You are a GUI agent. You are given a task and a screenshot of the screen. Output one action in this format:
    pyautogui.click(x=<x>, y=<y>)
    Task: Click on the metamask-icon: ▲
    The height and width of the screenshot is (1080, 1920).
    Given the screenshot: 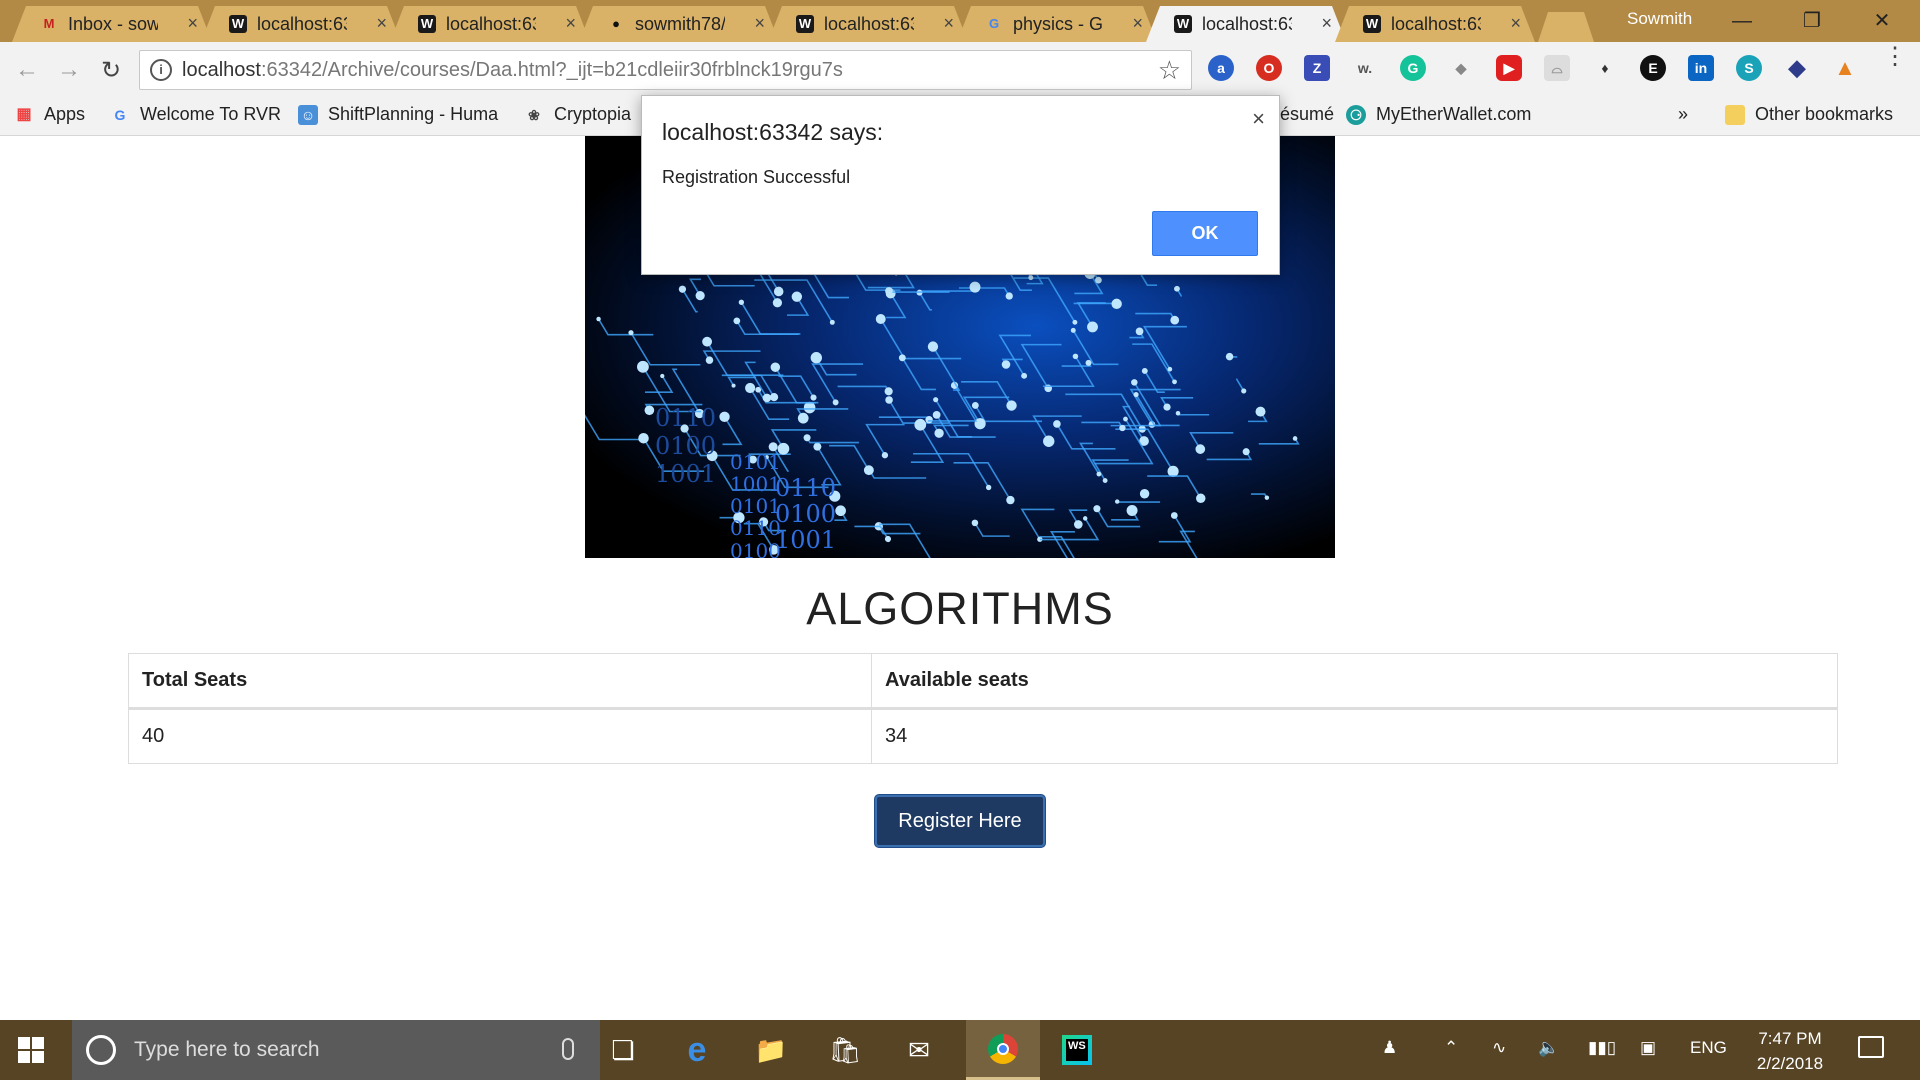 What is the action you would take?
    pyautogui.click(x=1845, y=68)
    